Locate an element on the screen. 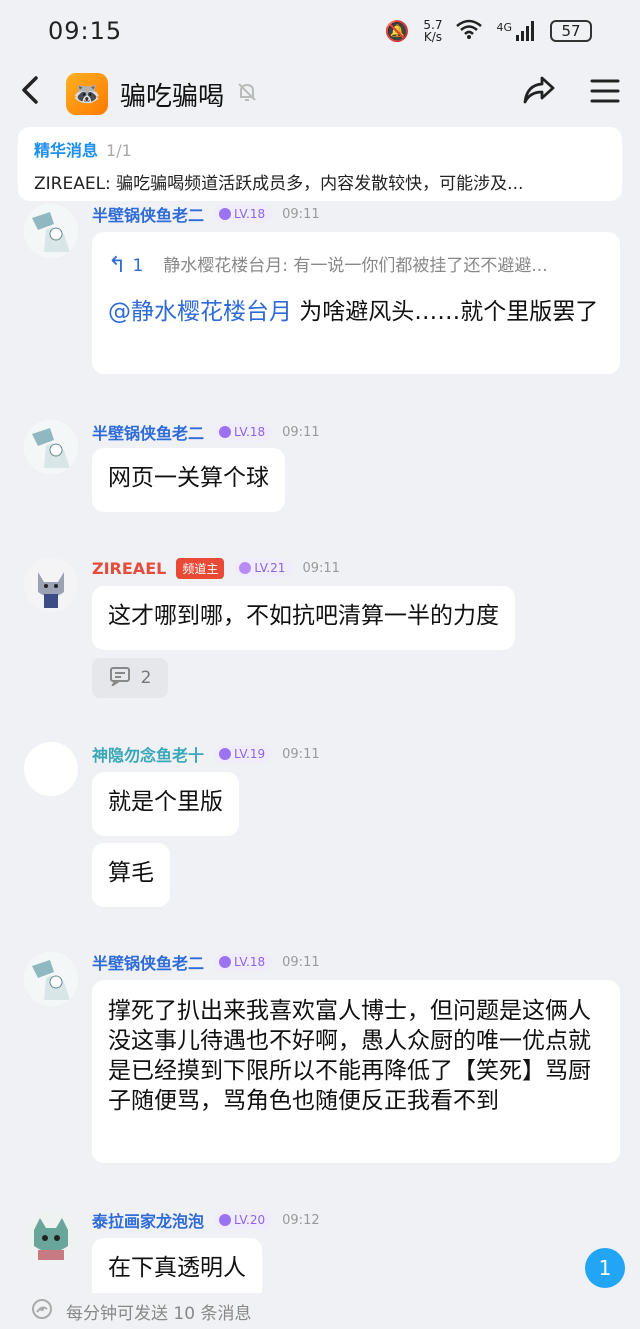  message-meta: 神隐勿念鱼老十 LV.19 09:11 is located at coordinates (206, 754).